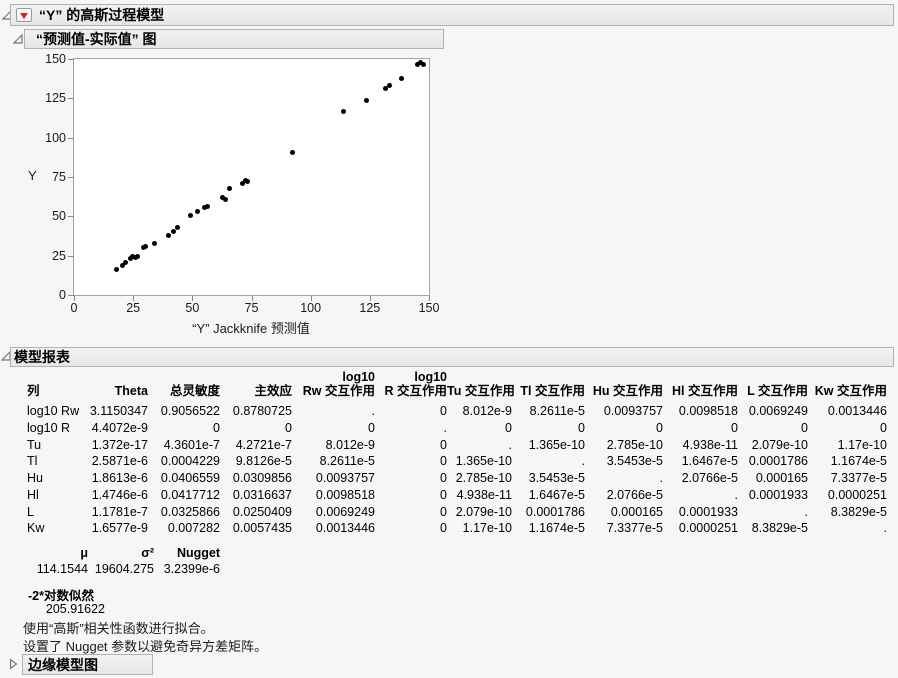  What do you see at coordinates (102, 15) in the screenshot?
I see `main-section-title: “Y” 的高斯过程模型` at bounding box center [102, 15].